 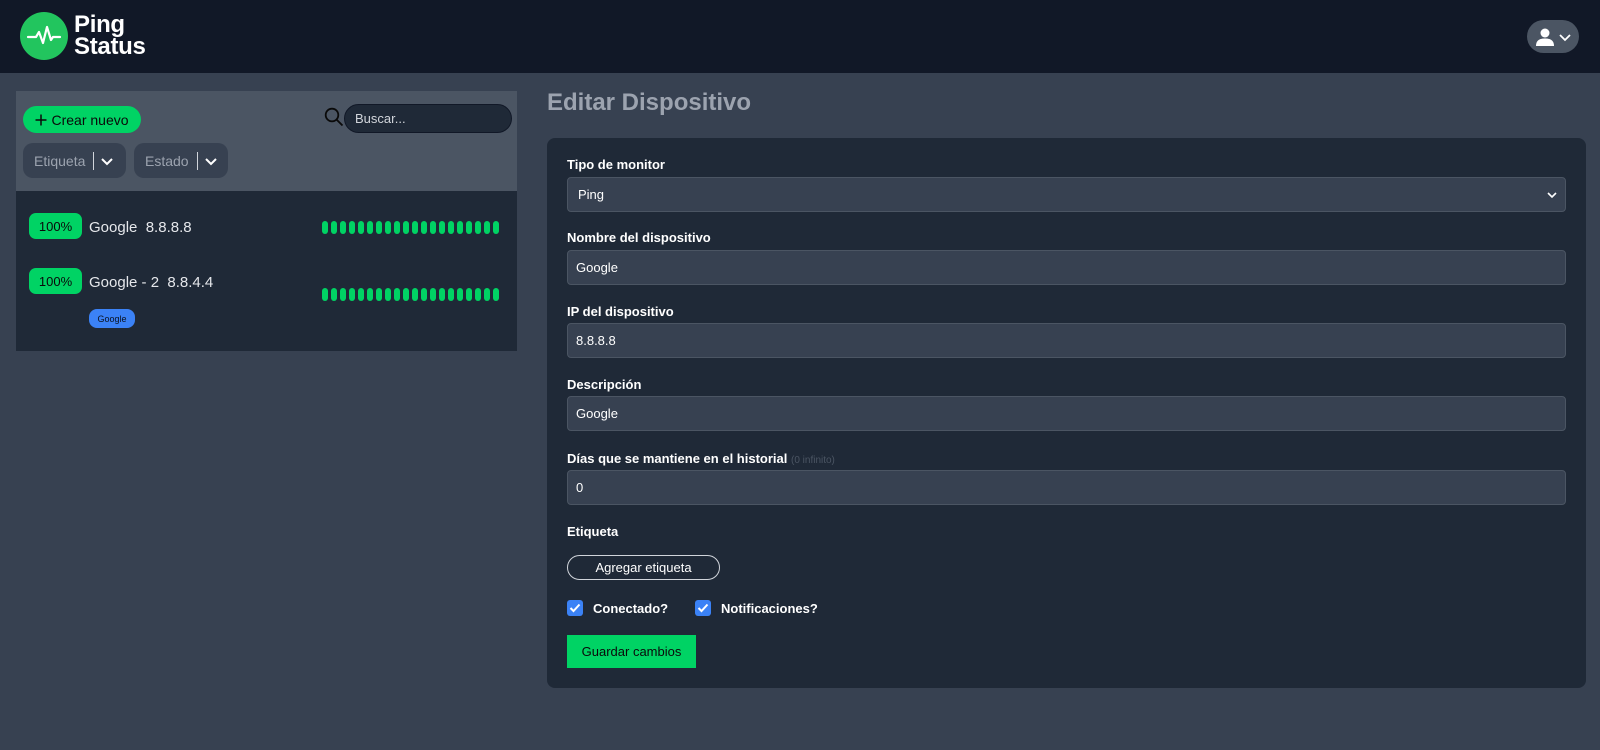 I want to click on user-icon, so click(x=1545, y=37).